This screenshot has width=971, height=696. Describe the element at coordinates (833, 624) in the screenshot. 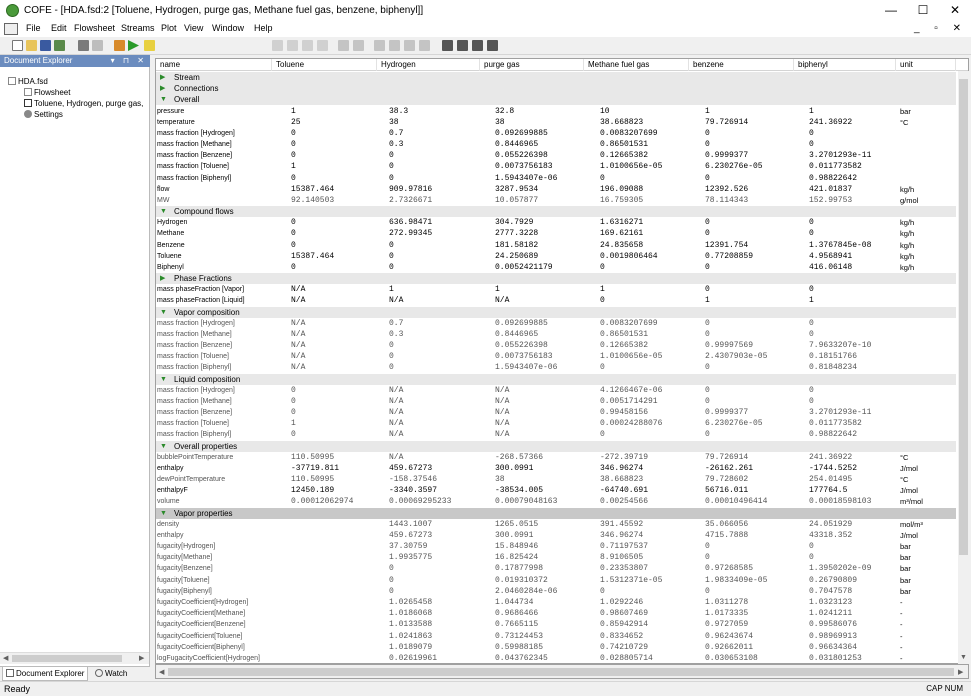

I see `value-cell: 0.99586076` at that location.